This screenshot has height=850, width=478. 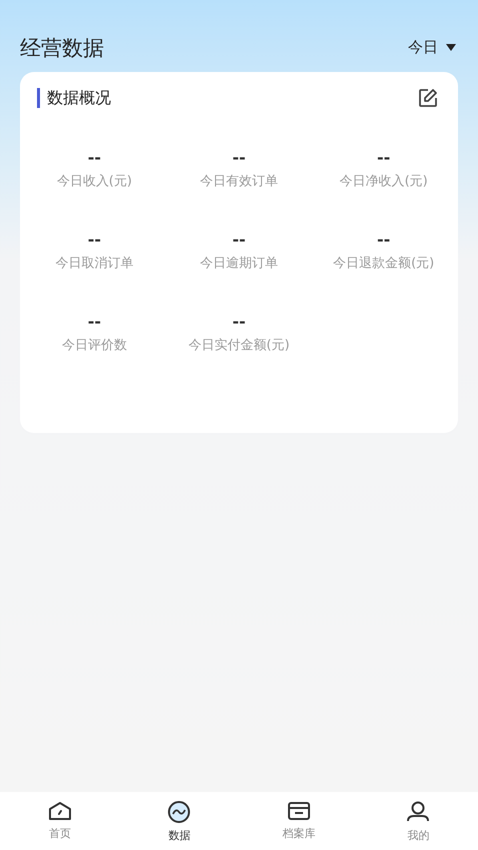 What do you see at coordinates (428, 98) in the screenshot?
I see `edit-icon` at bounding box center [428, 98].